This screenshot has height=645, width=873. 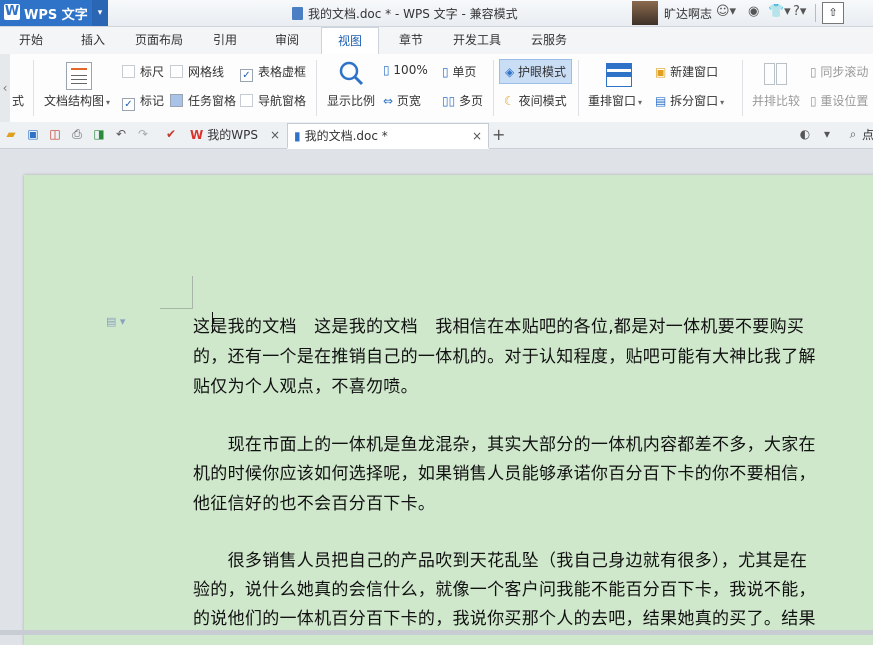 What do you see at coordinates (779, 11) in the screenshot?
I see `shirt-icon: 👕▾` at bounding box center [779, 11].